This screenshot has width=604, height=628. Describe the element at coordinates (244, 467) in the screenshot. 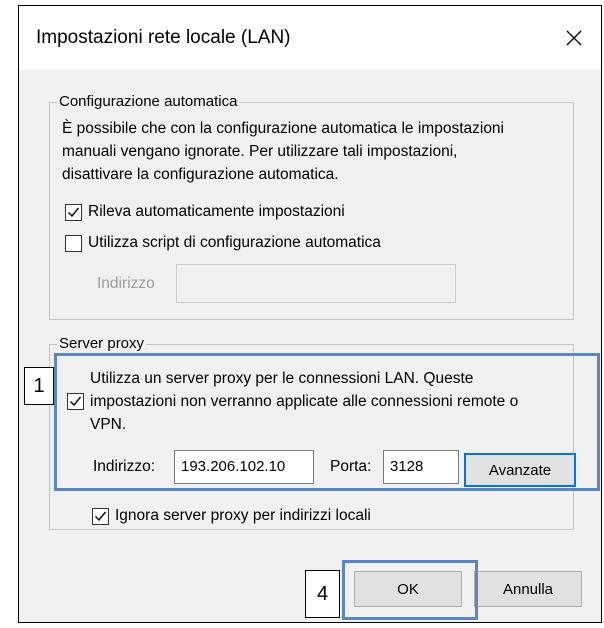

I see `proxy-address-input: 193.206.102.10` at that location.